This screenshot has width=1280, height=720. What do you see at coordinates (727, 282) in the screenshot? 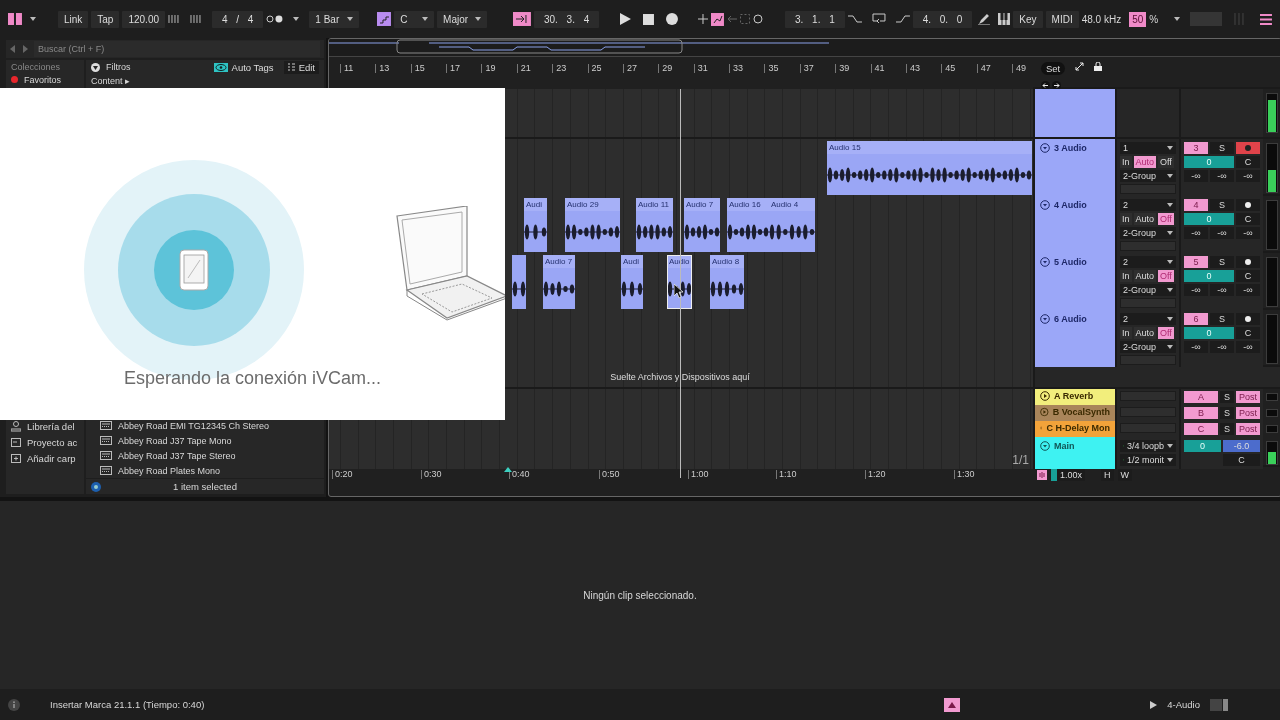
I see `audio-clip: Audio 8` at bounding box center [727, 282].